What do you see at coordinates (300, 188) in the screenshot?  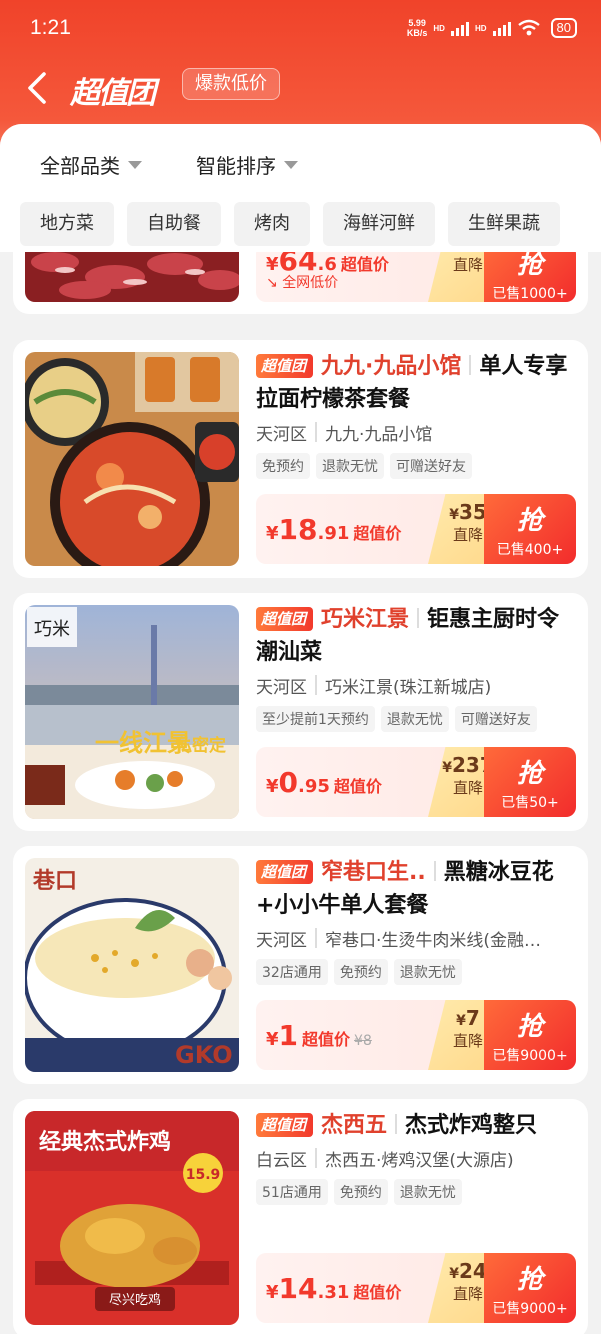 I see `filter-bar: 全部品类 智能排序 地方菜 自助餐 烤肉 海鲜河鲜 生鲜果蔬` at bounding box center [300, 188].